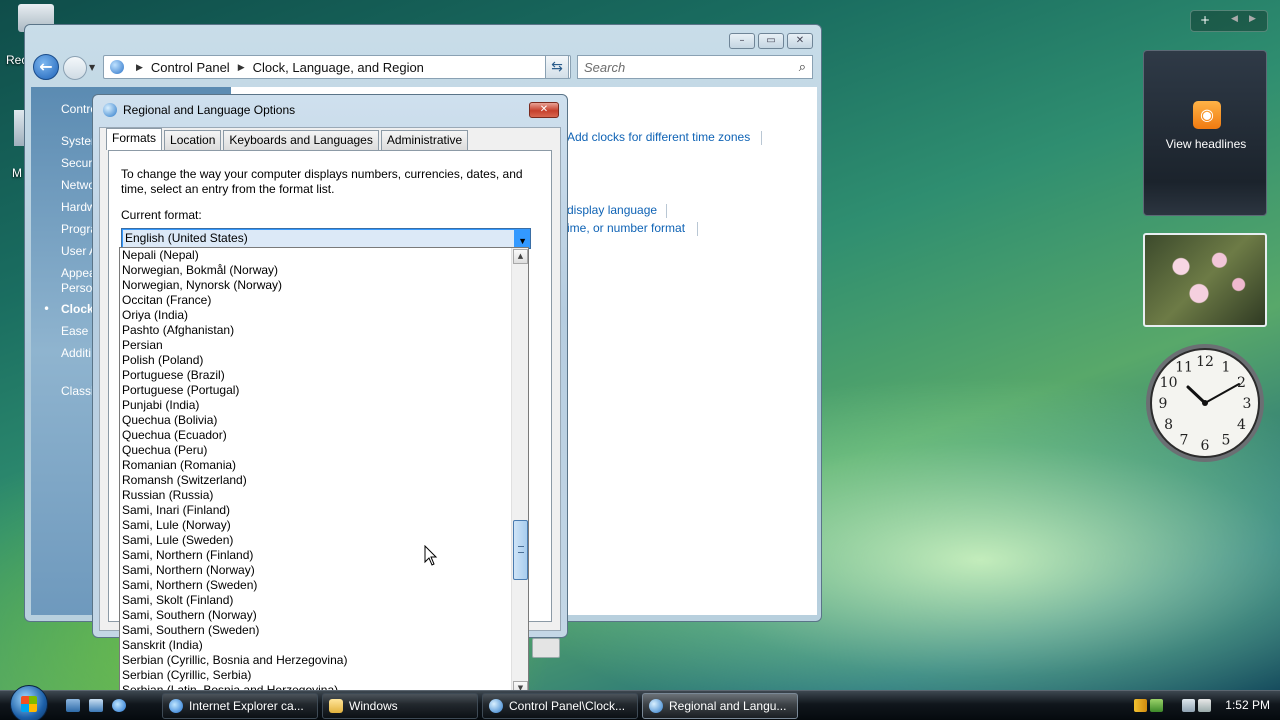 The width and height of the screenshot is (1280, 720). Describe the element at coordinates (519, 472) in the screenshot. I see `dropdown-scrollbar: ▲ ▼` at that location.